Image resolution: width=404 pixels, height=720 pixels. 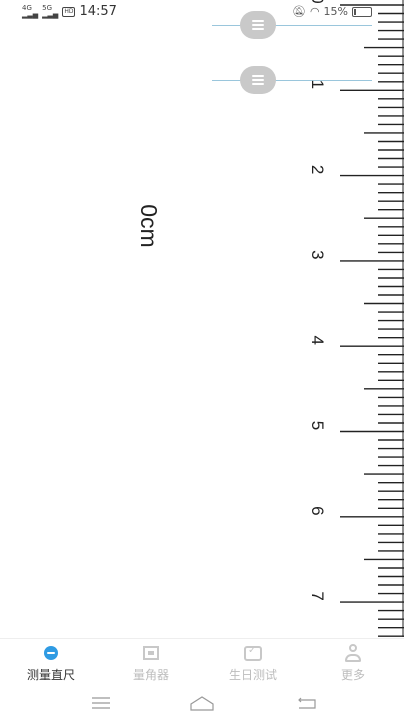 I want to click on status-left: 4G ▂▃▅ 5G ▂▃▅ HD 14:57, so click(x=69, y=11).